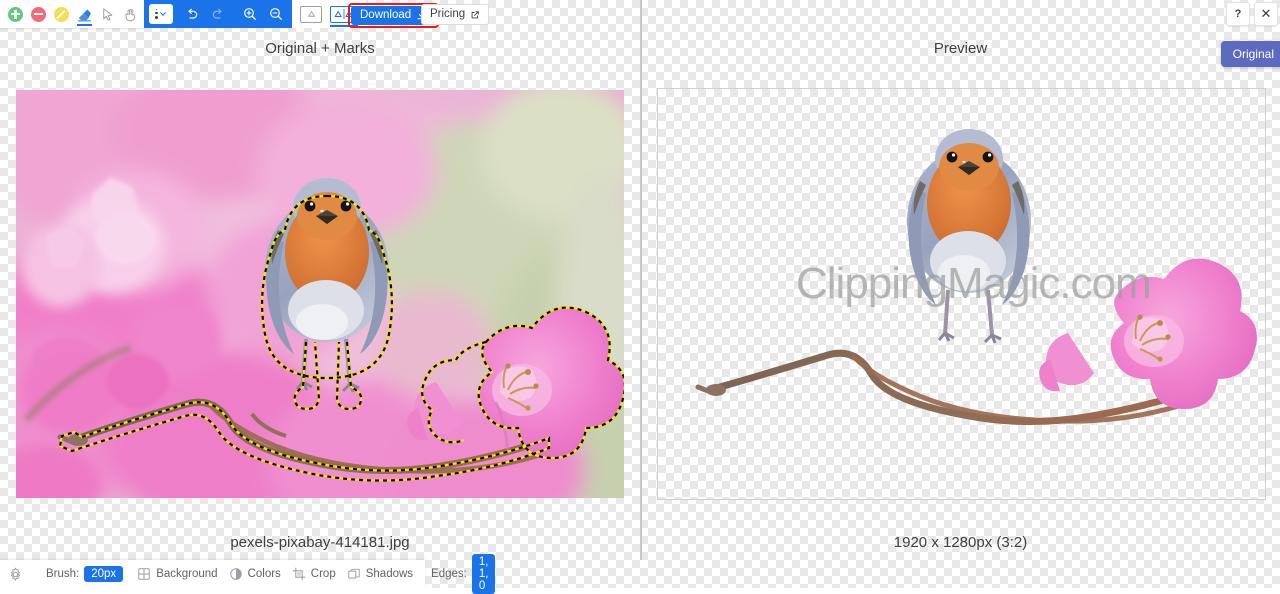 Image resolution: width=1280 pixels, height=594 pixels. I want to click on window-controls: ? ✕, so click(1252, 14).